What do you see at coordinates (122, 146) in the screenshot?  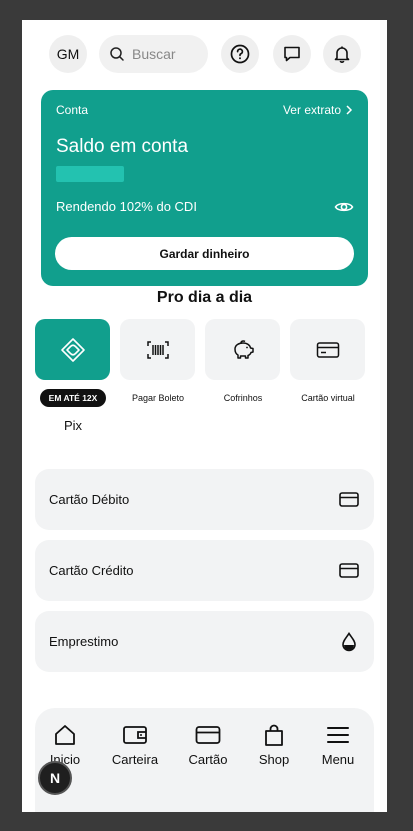 I see `balance-title: Saldo em conta` at bounding box center [122, 146].